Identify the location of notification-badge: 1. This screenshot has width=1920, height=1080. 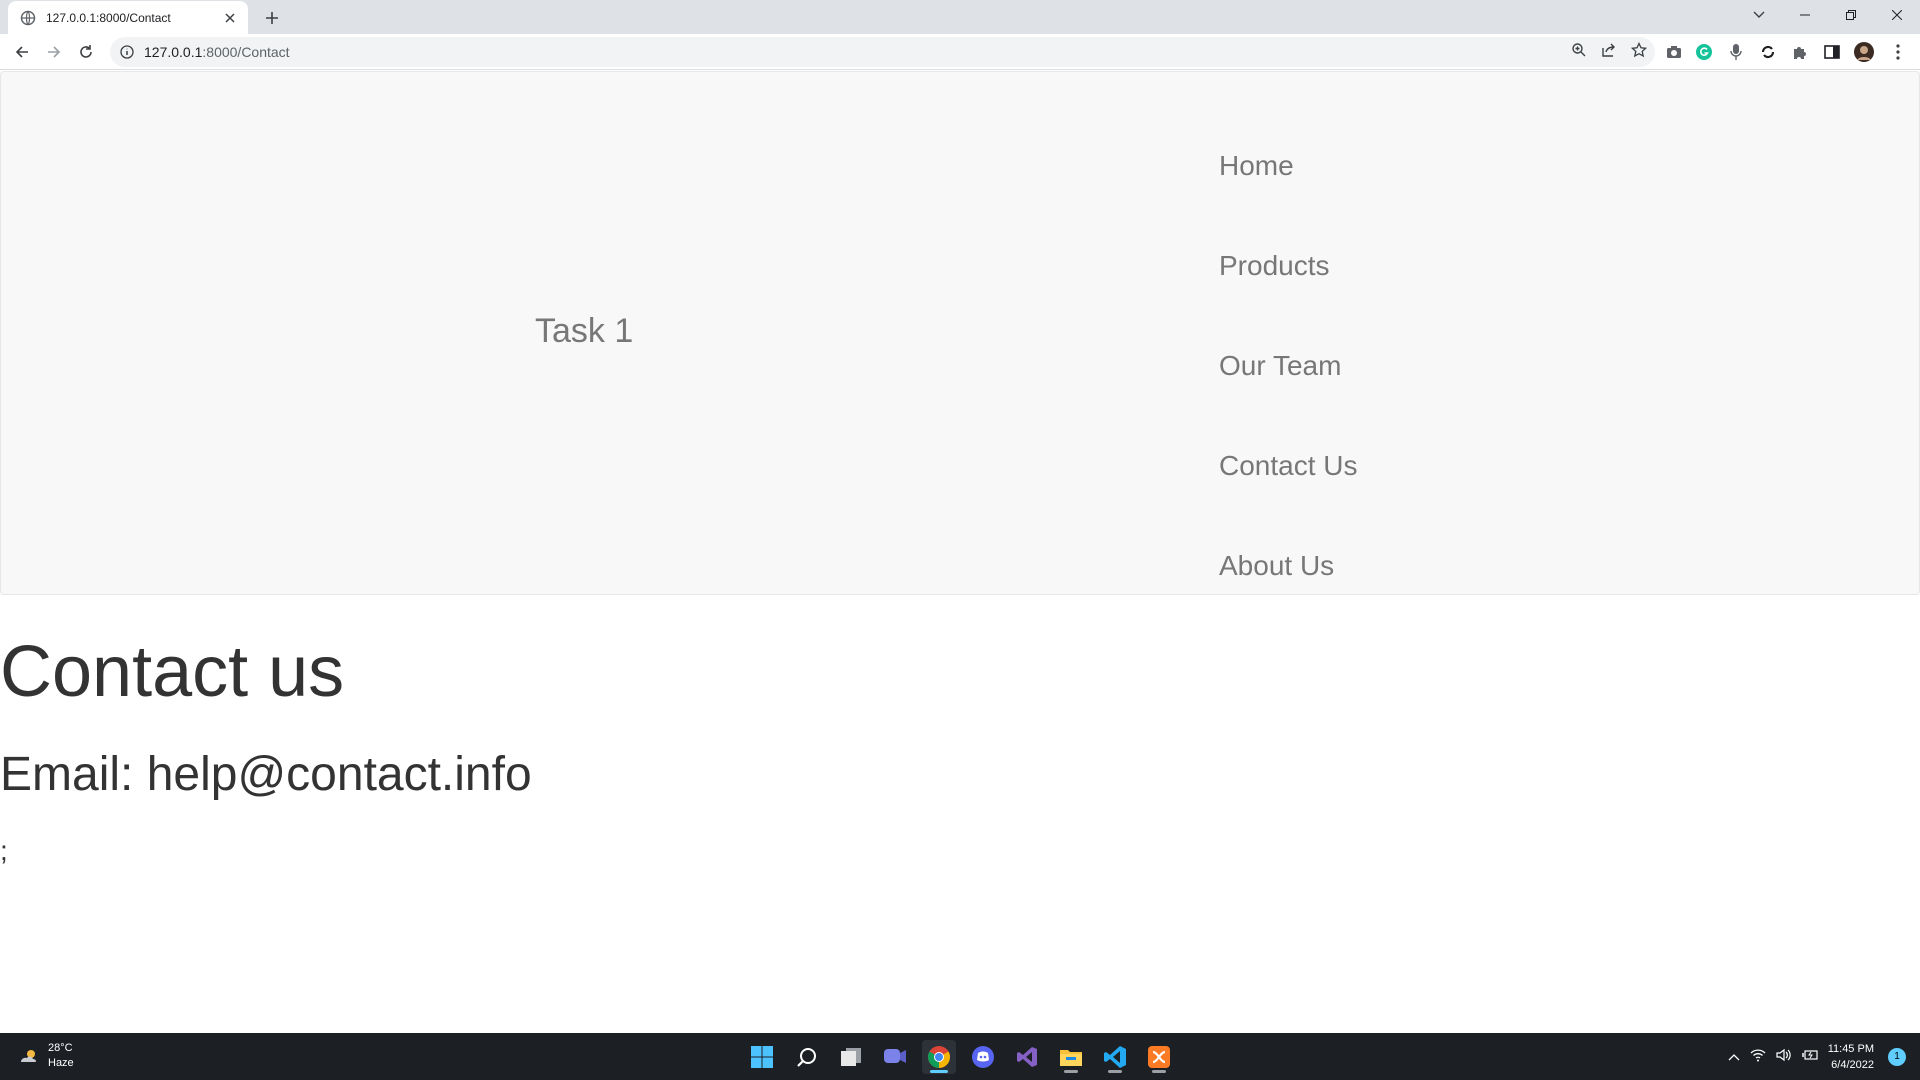
(1897, 1056).